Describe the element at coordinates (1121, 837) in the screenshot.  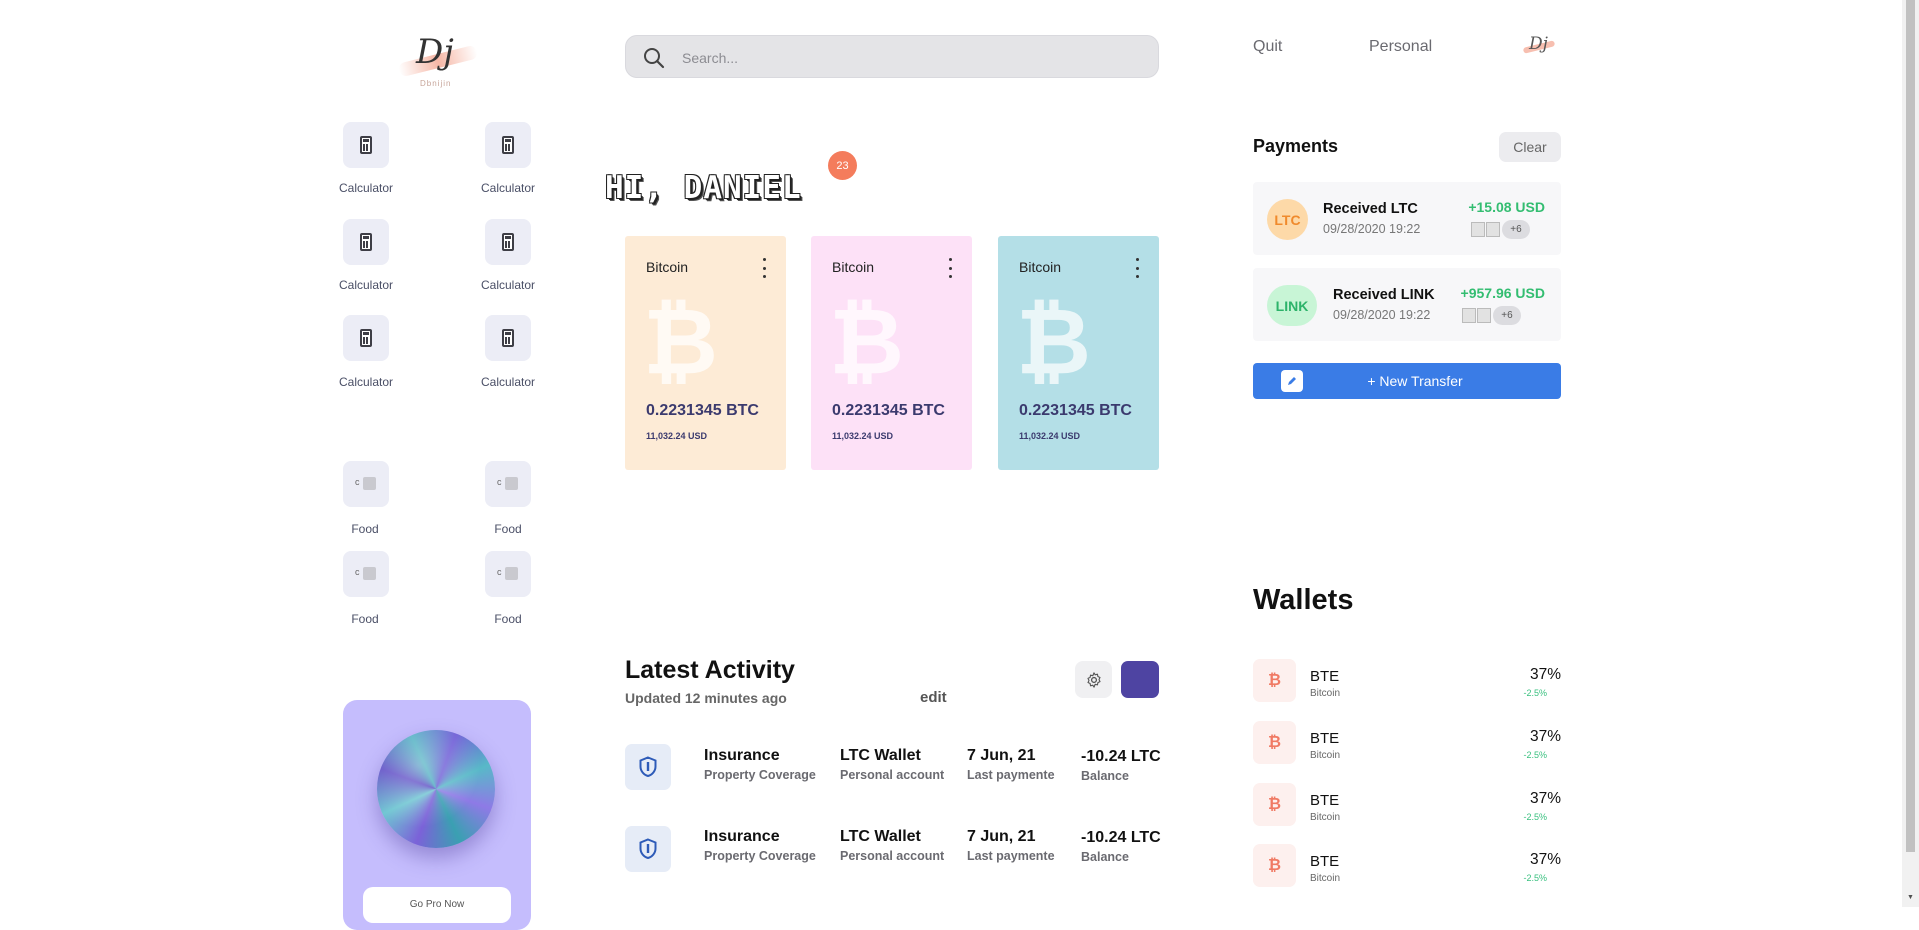
I see `activity-amount-cell: -10.24 LTC` at that location.